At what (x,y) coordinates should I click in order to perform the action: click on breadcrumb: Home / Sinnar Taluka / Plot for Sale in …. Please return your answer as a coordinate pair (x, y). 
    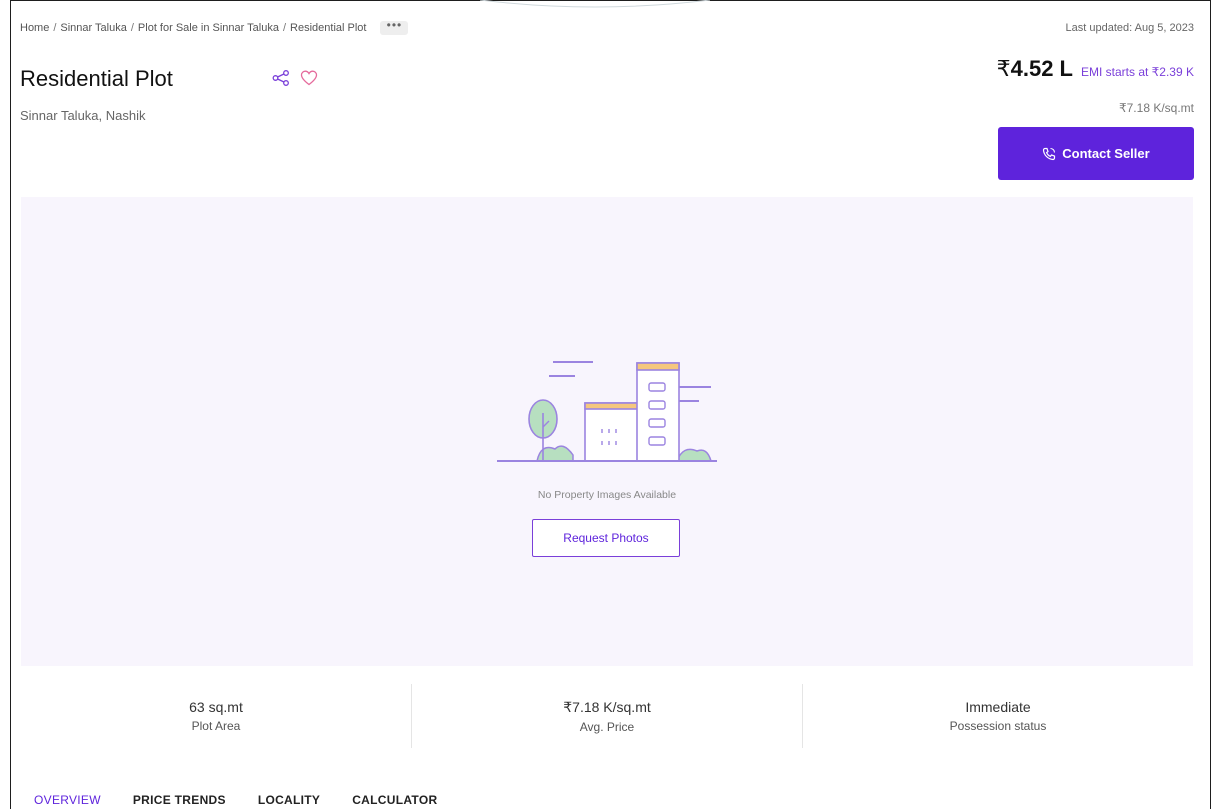
    Looking at the image, I should click on (214, 27).